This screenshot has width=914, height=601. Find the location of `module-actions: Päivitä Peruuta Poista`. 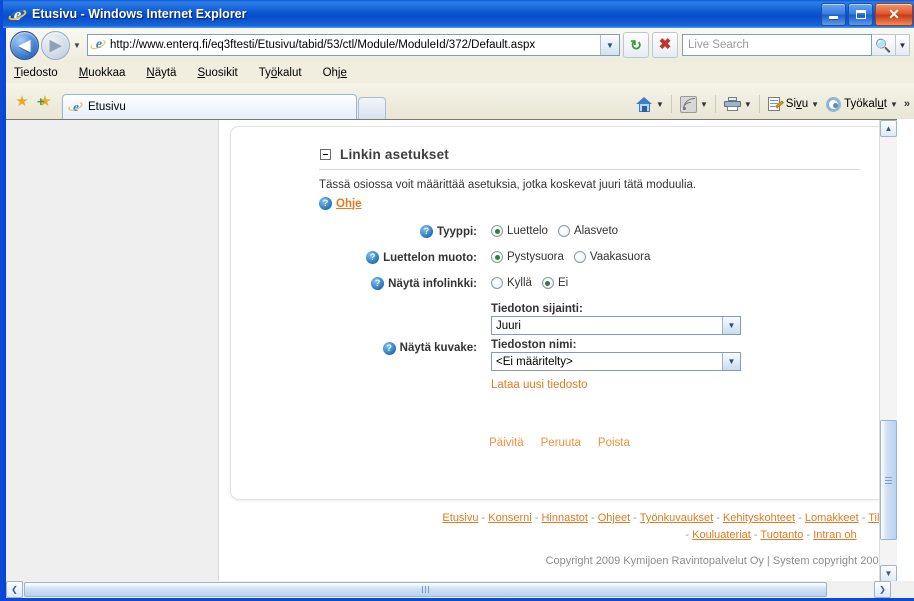

module-actions: Päivitä Peruuta Poista is located at coordinates (559, 443).